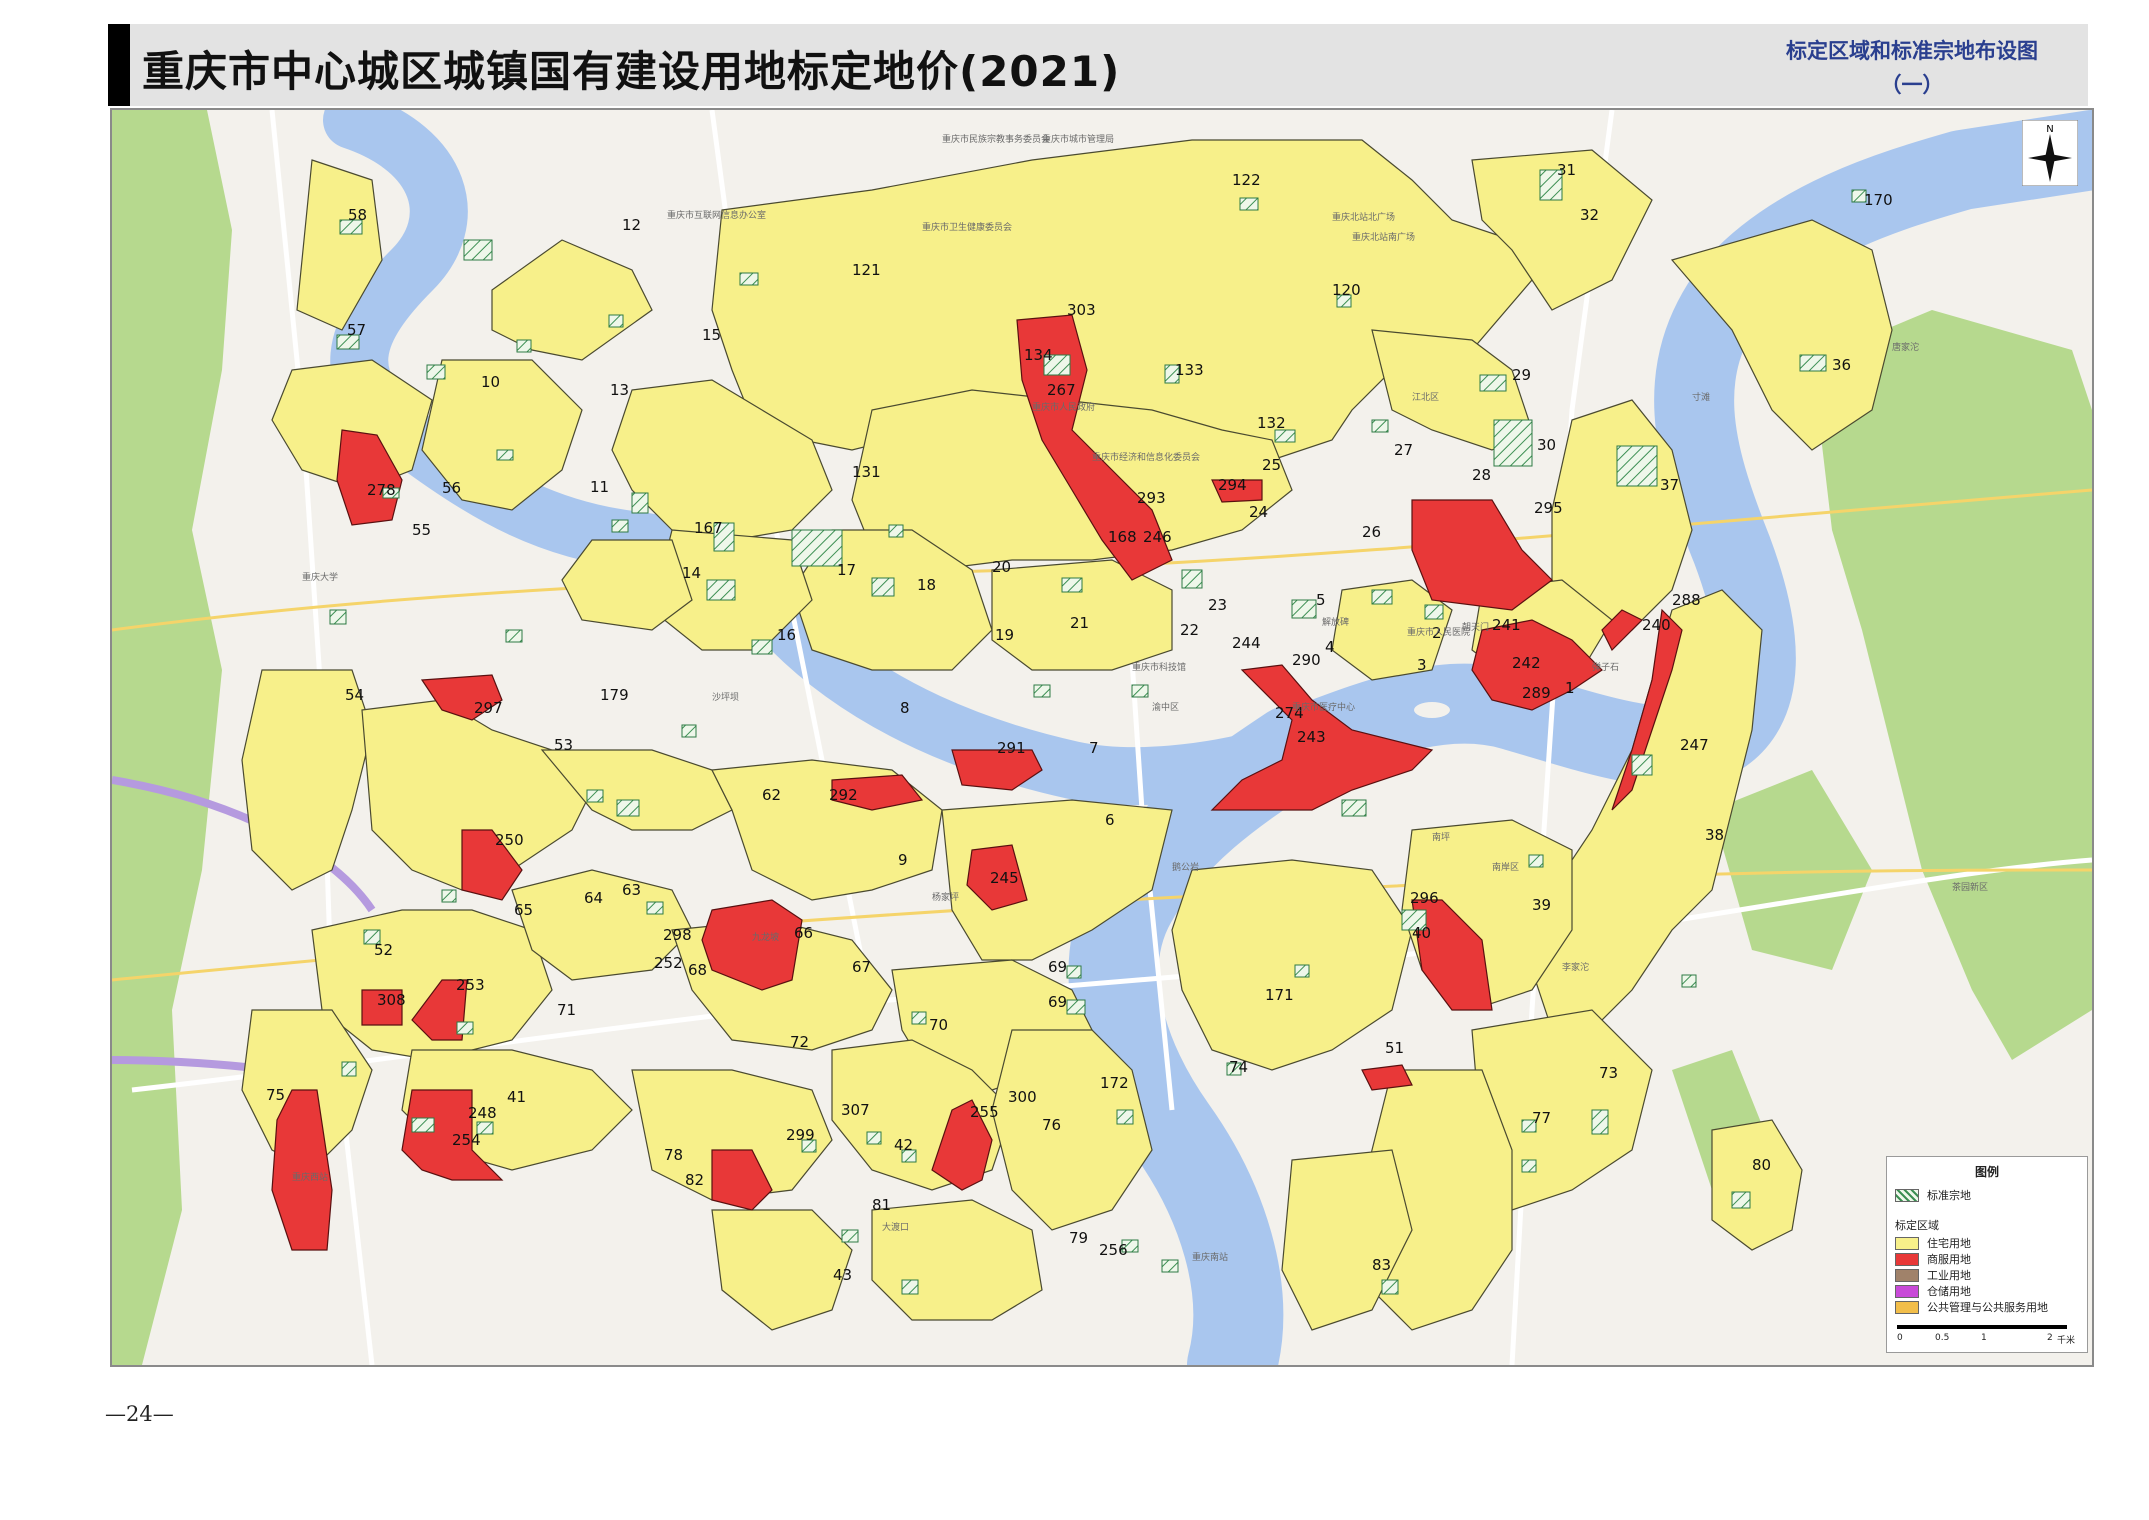  What do you see at coordinates (1232, 485) in the screenshot?
I see `parcel-label: 294` at bounding box center [1232, 485].